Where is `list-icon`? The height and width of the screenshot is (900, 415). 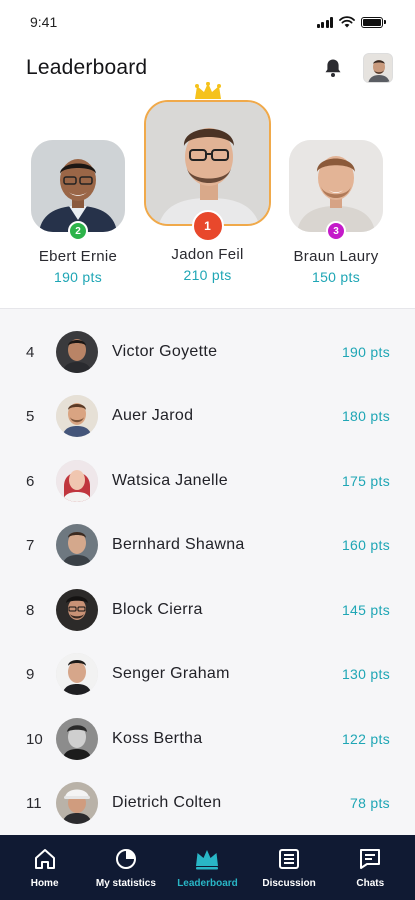
list-icon is located at coordinates (289, 859).